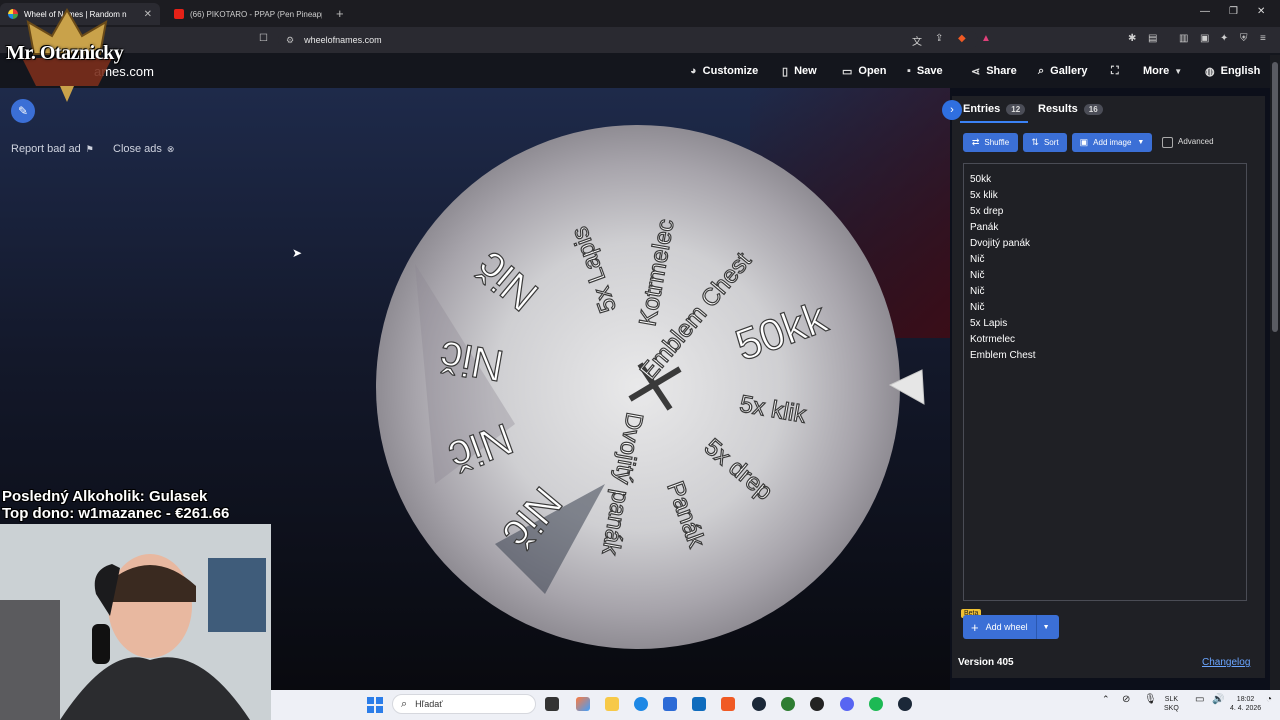 The height and width of the screenshot is (720, 1280). I want to click on close-ads-link: Close ads ⊗, so click(143, 149).